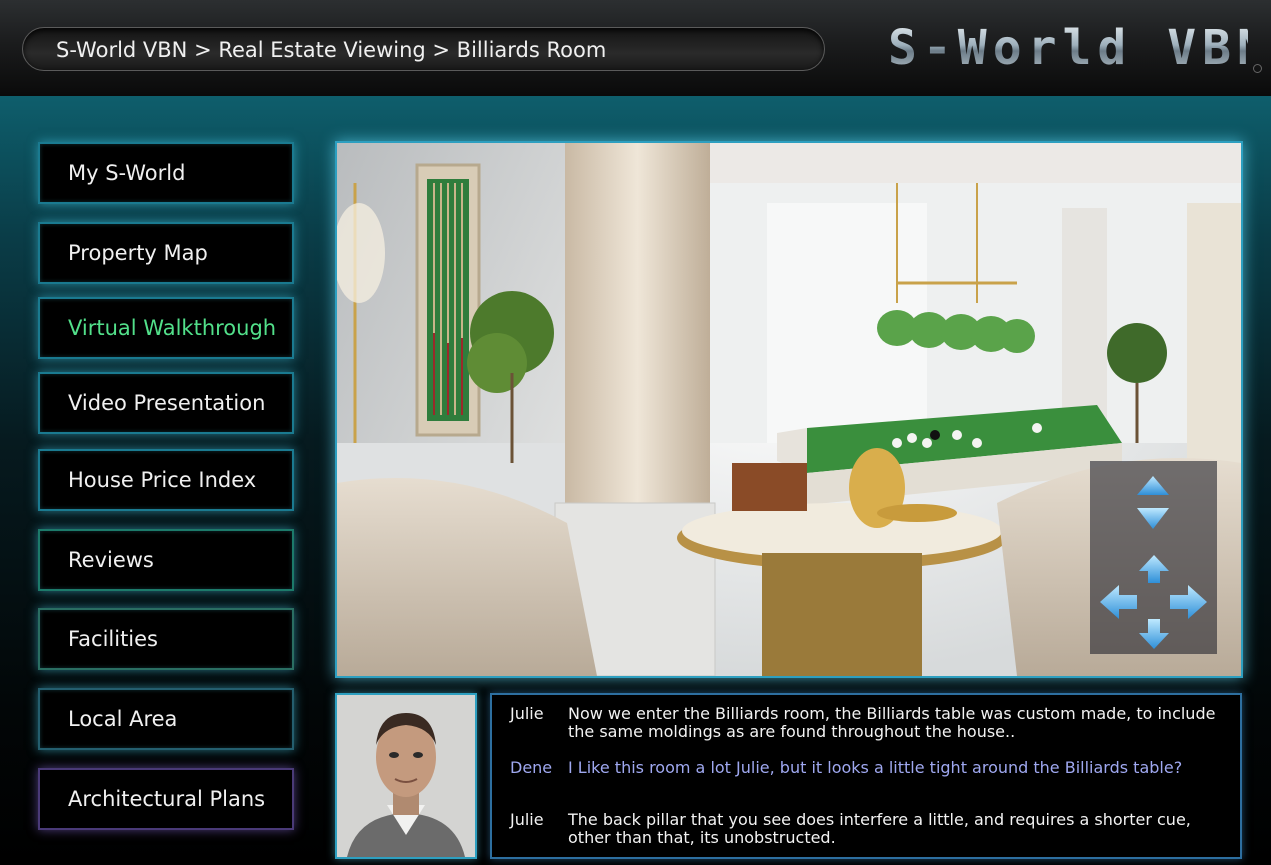 Image resolution: width=1271 pixels, height=865 pixels. I want to click on sidebar-item-local-area: Local Area, so click(166, 719).